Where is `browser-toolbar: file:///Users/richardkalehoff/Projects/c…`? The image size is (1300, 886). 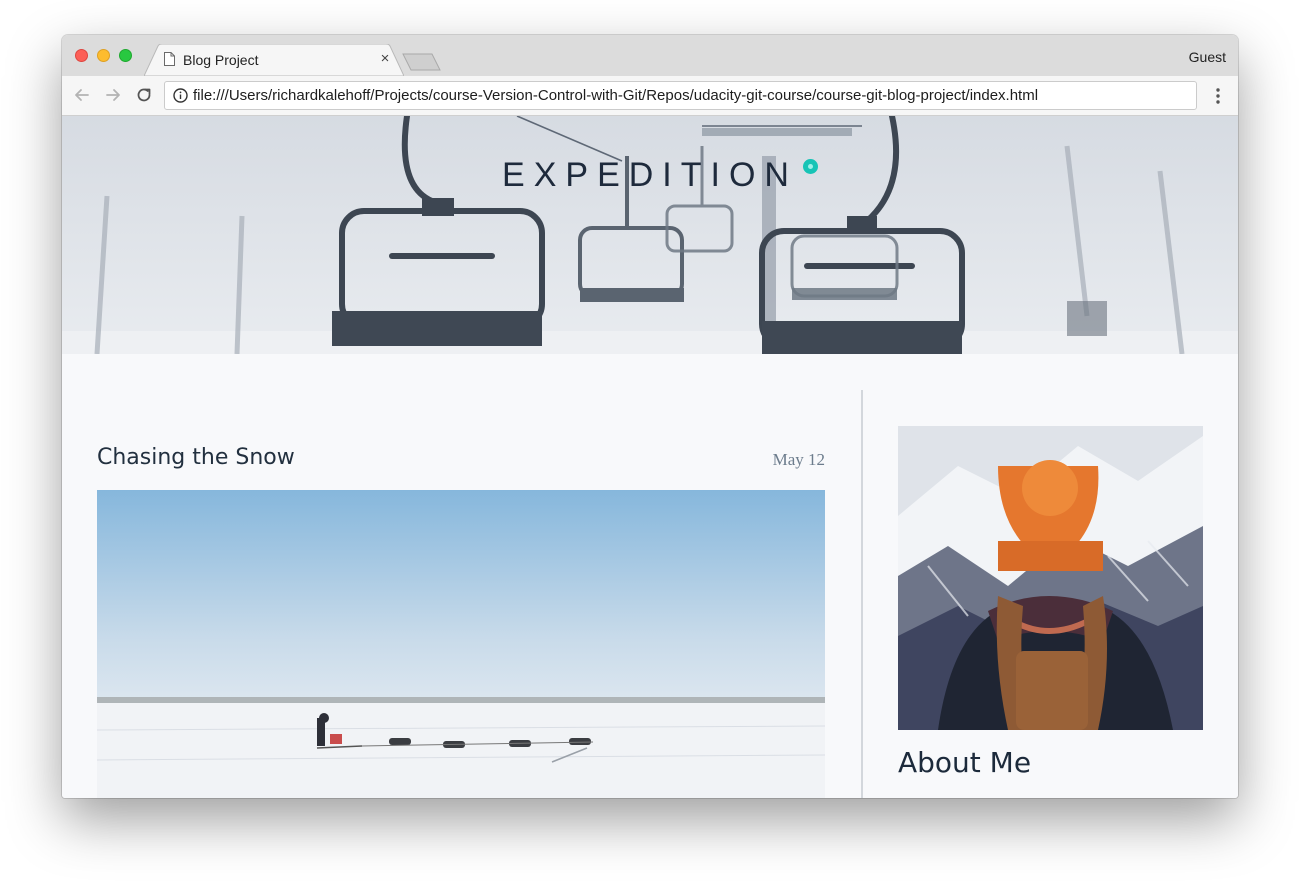
browser-toolbar: file:///Users/richardkalehoff/Projects/c… is located at coordinates (650, 96).